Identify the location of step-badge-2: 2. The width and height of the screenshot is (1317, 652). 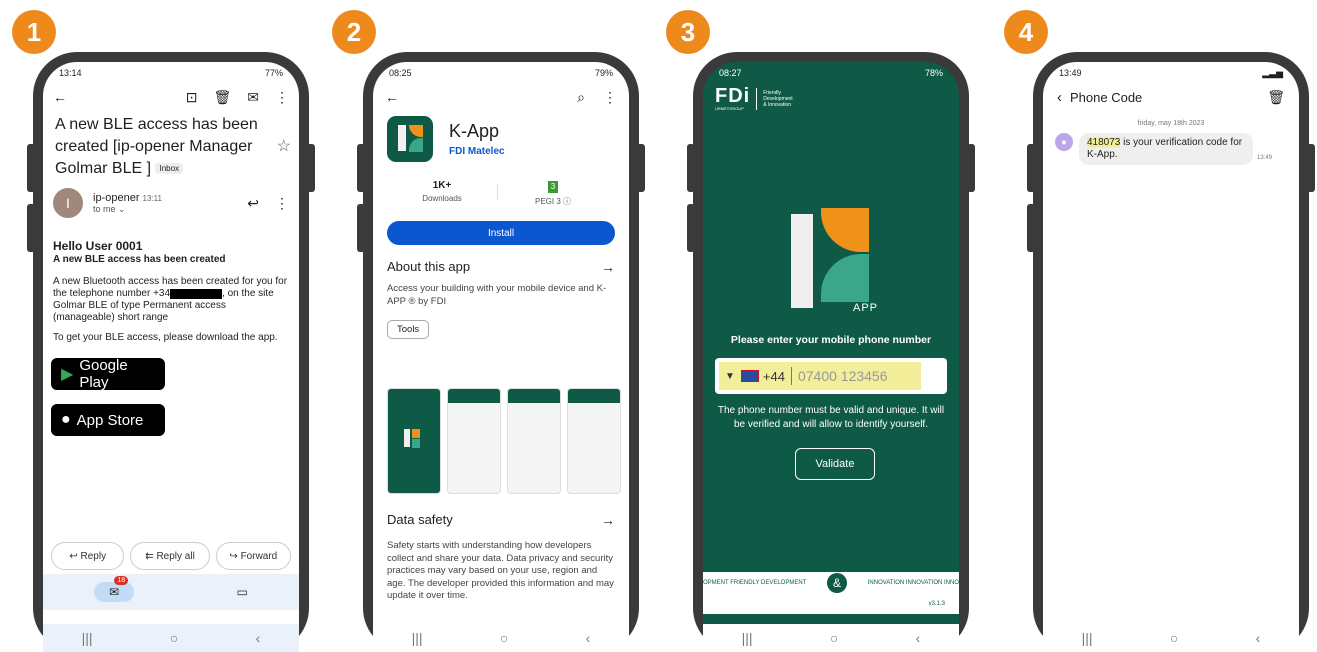
(354, 32).